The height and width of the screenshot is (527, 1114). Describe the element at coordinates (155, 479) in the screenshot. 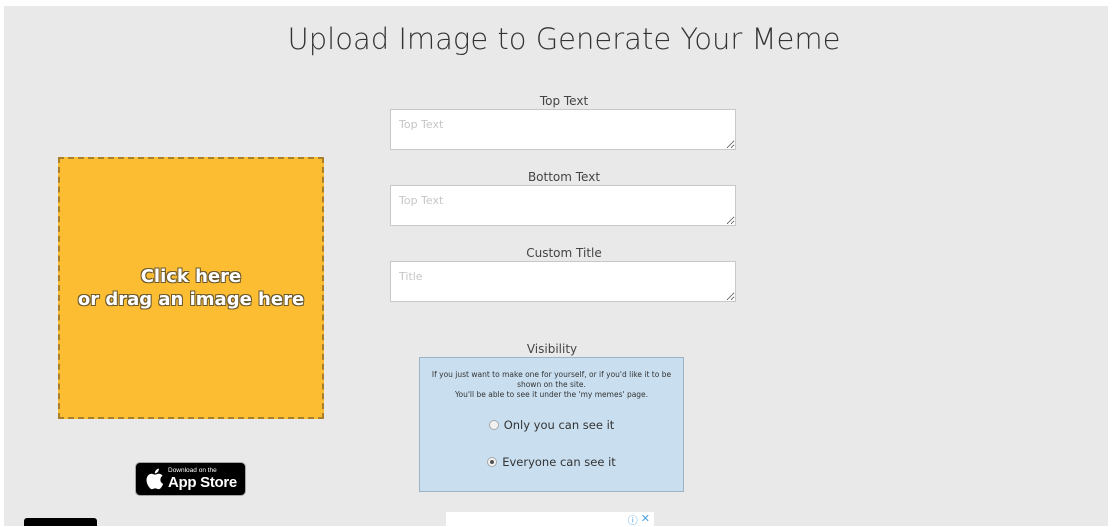

I see `apple-icon` at that location.